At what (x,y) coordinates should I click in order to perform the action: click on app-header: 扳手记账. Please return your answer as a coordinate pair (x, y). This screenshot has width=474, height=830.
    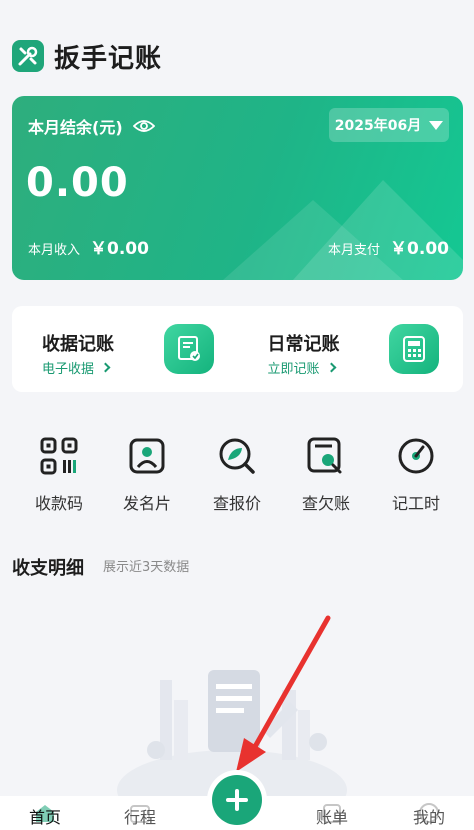
    Looking at the image, I should click on (87, 56).